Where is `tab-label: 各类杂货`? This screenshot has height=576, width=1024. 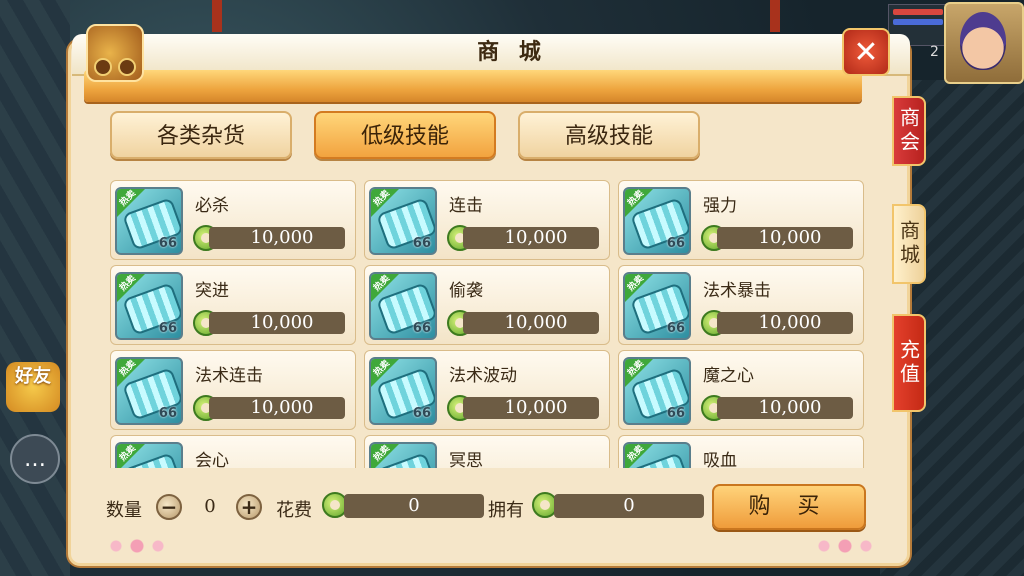 tab-label: 各类杂货 is located at coordinates (200, 136).